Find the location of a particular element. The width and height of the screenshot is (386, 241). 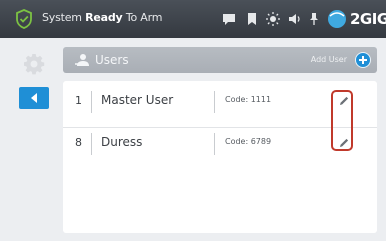

edit-highlight is located at coordinates (342, 120).